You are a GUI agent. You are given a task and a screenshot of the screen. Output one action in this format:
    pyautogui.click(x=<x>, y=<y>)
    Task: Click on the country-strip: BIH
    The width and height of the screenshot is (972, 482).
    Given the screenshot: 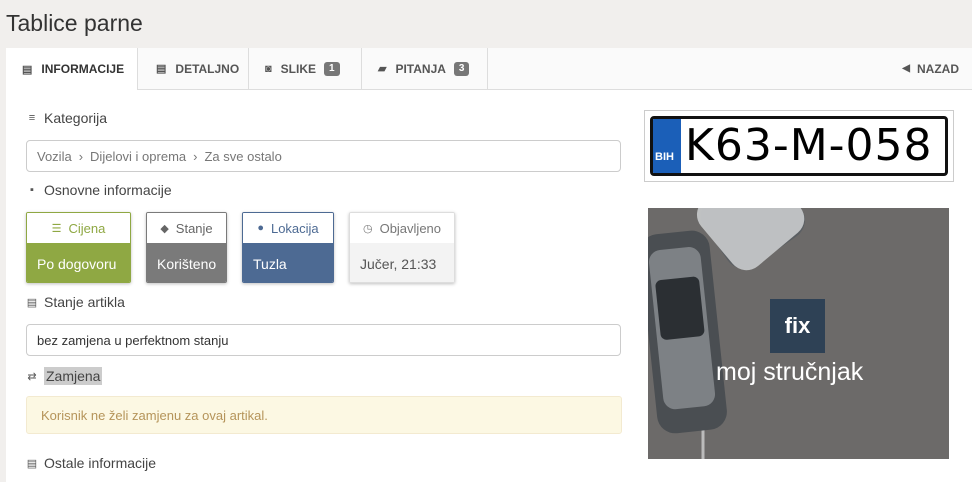 What is the action you would take?
    pyautogui.click(x=667, y=146)
    